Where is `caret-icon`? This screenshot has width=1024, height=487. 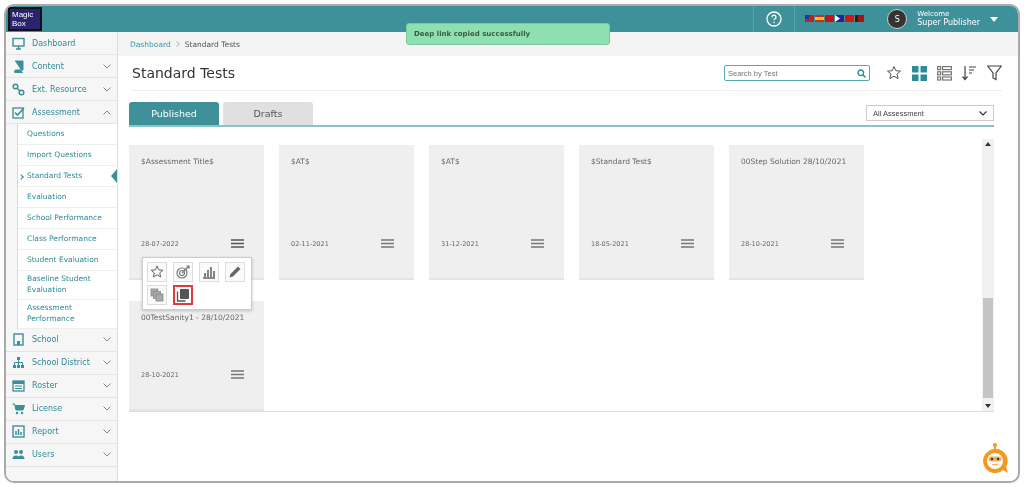 caret-icon is located at coordinates (994, 19).